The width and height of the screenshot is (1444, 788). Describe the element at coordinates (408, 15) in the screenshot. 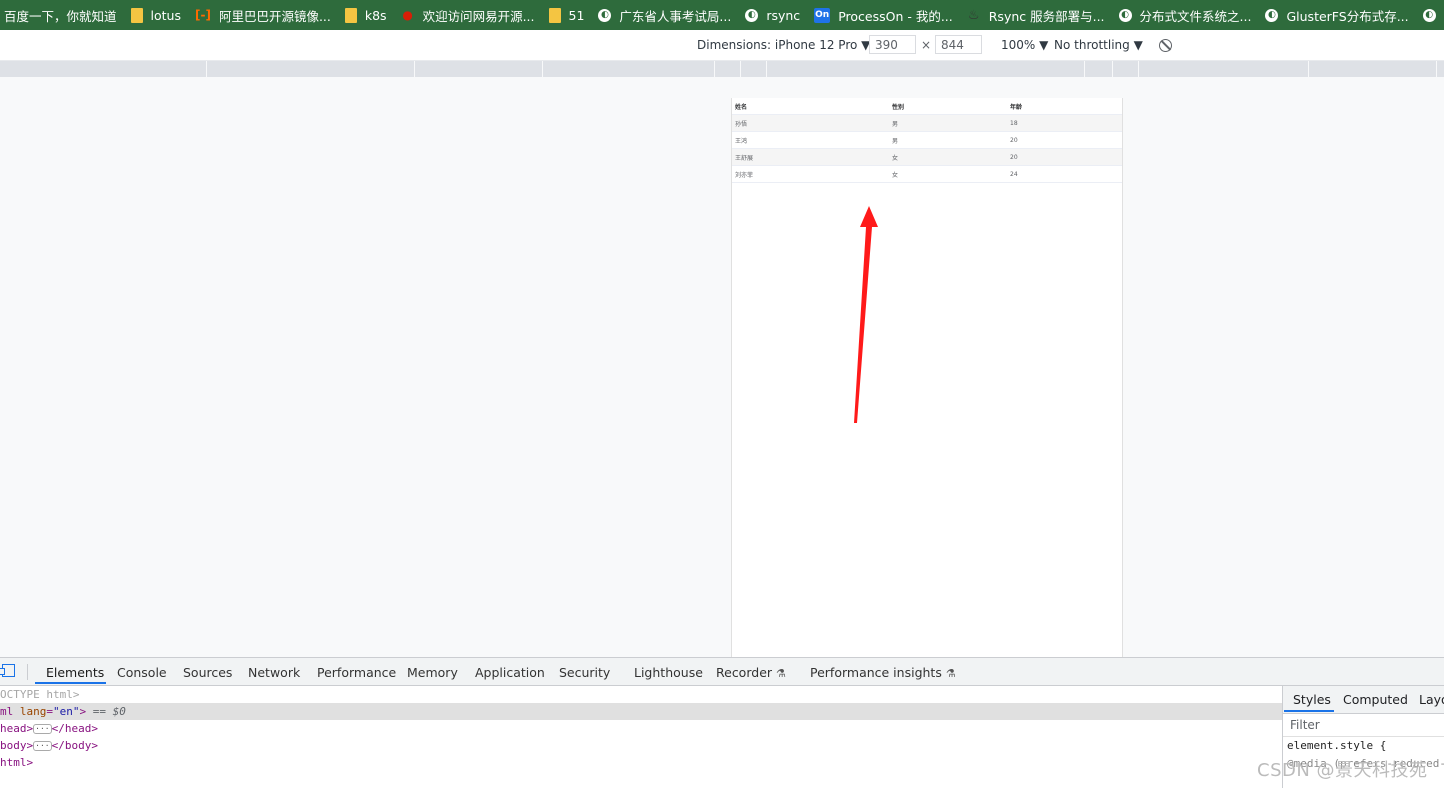

I see `netease-icon: ●` at that location.